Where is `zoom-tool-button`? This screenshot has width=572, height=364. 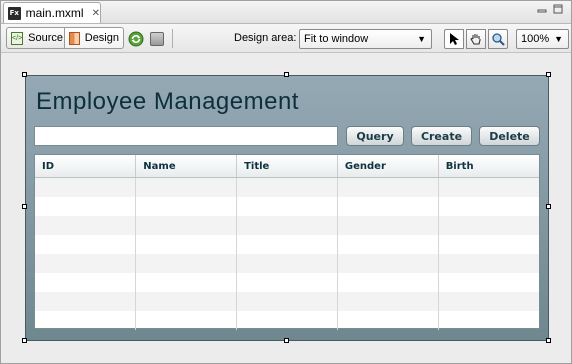 zoom-tool-button is located at coordinates (498, 39).